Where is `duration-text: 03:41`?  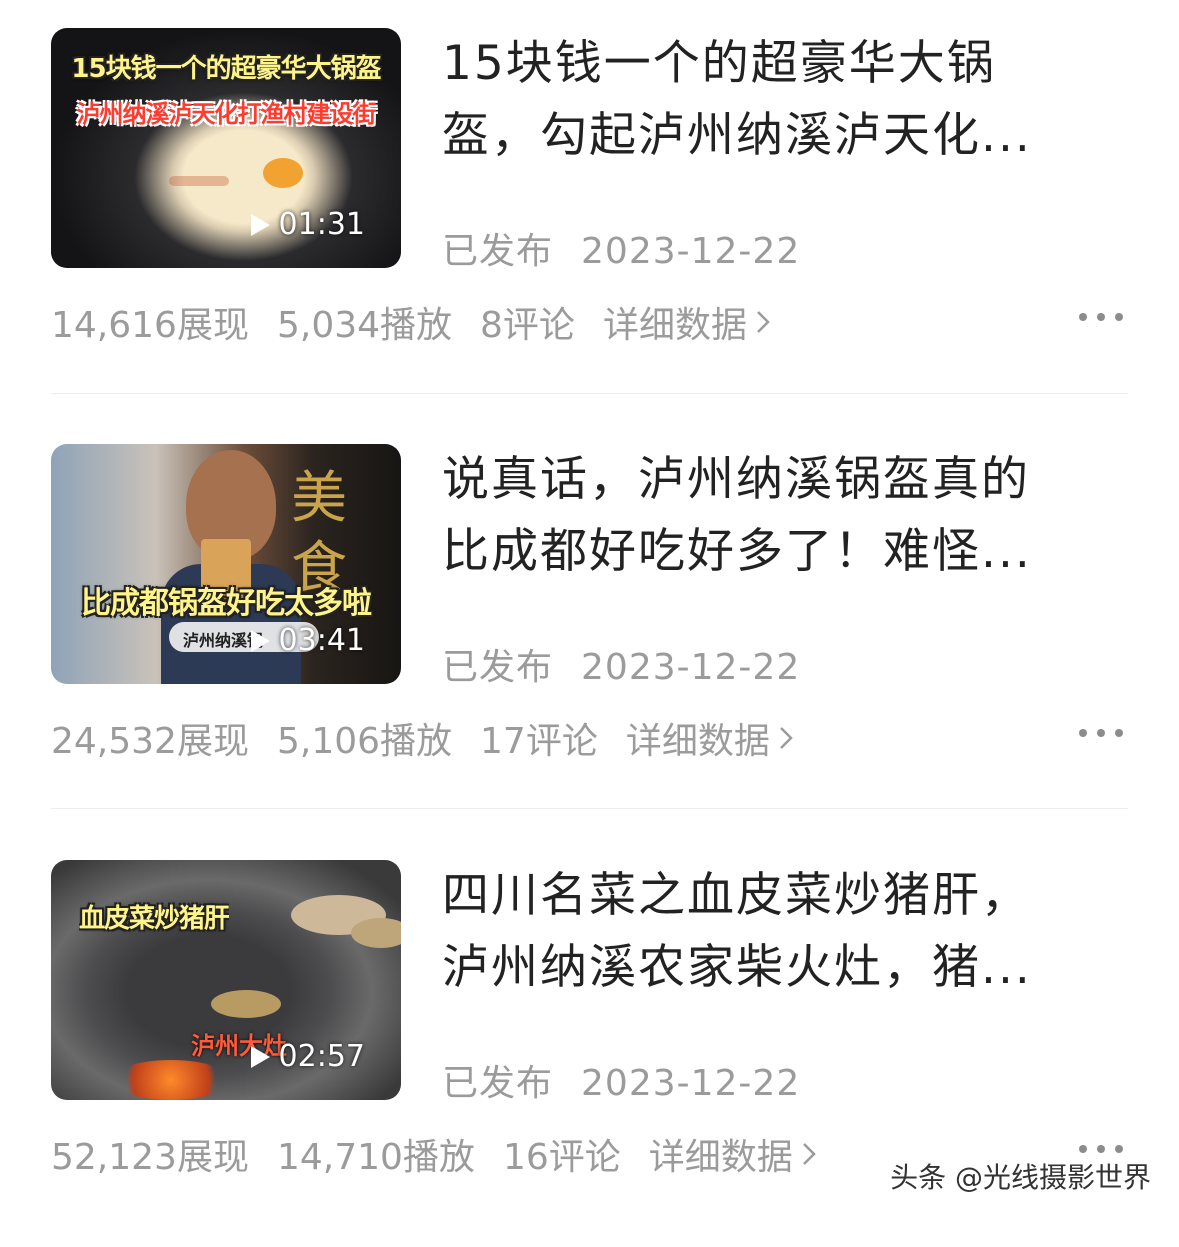
duration-text: 03:41 is located at coordinates (321, 640).